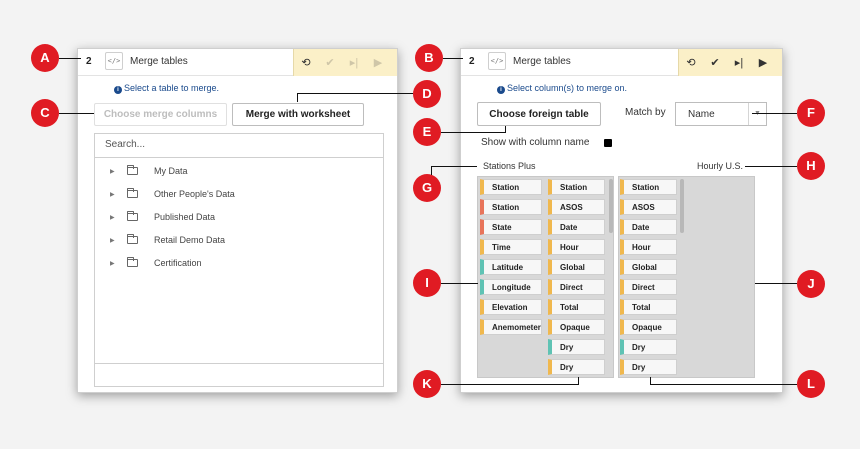  I want to click on left-table-name: Stations Plus, so click(509, 166).